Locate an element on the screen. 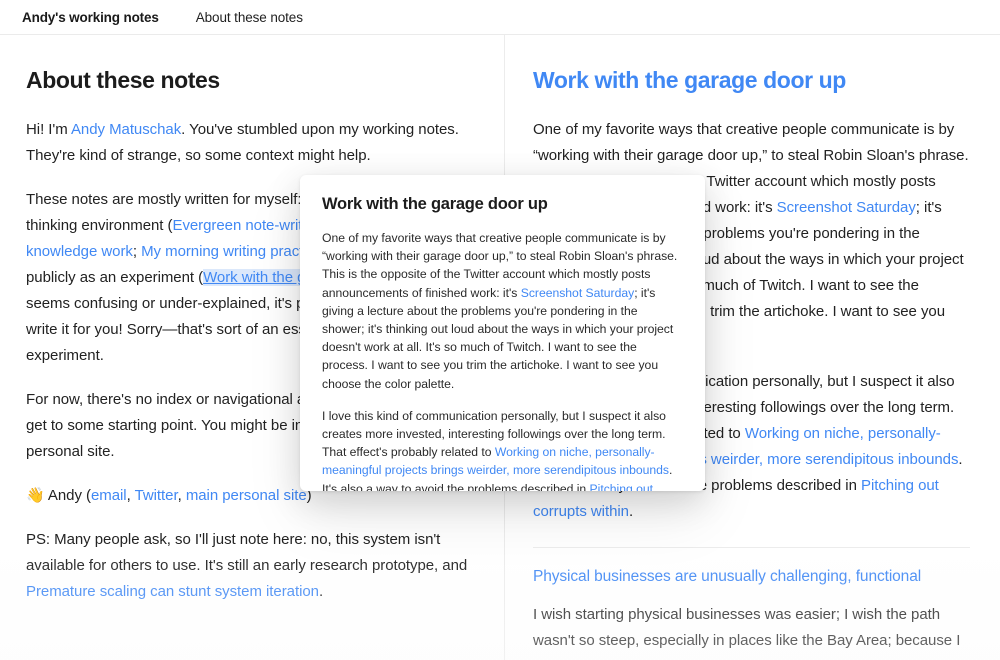  link-email: email is located at coordinates (109, 495).